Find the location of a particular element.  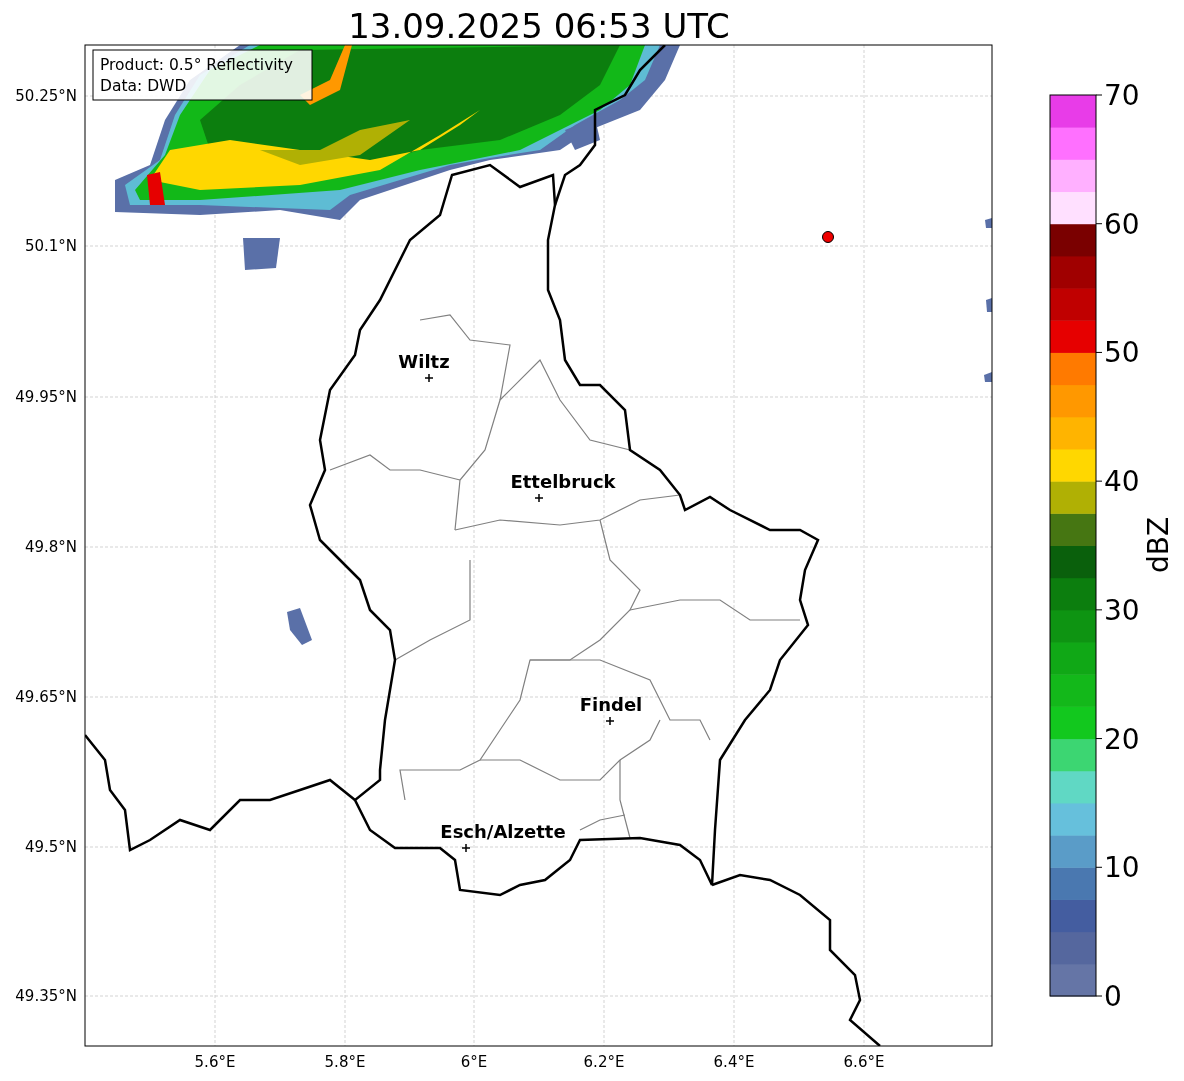

latitude-label: 49.35°N is located at coordinates (46, 996).